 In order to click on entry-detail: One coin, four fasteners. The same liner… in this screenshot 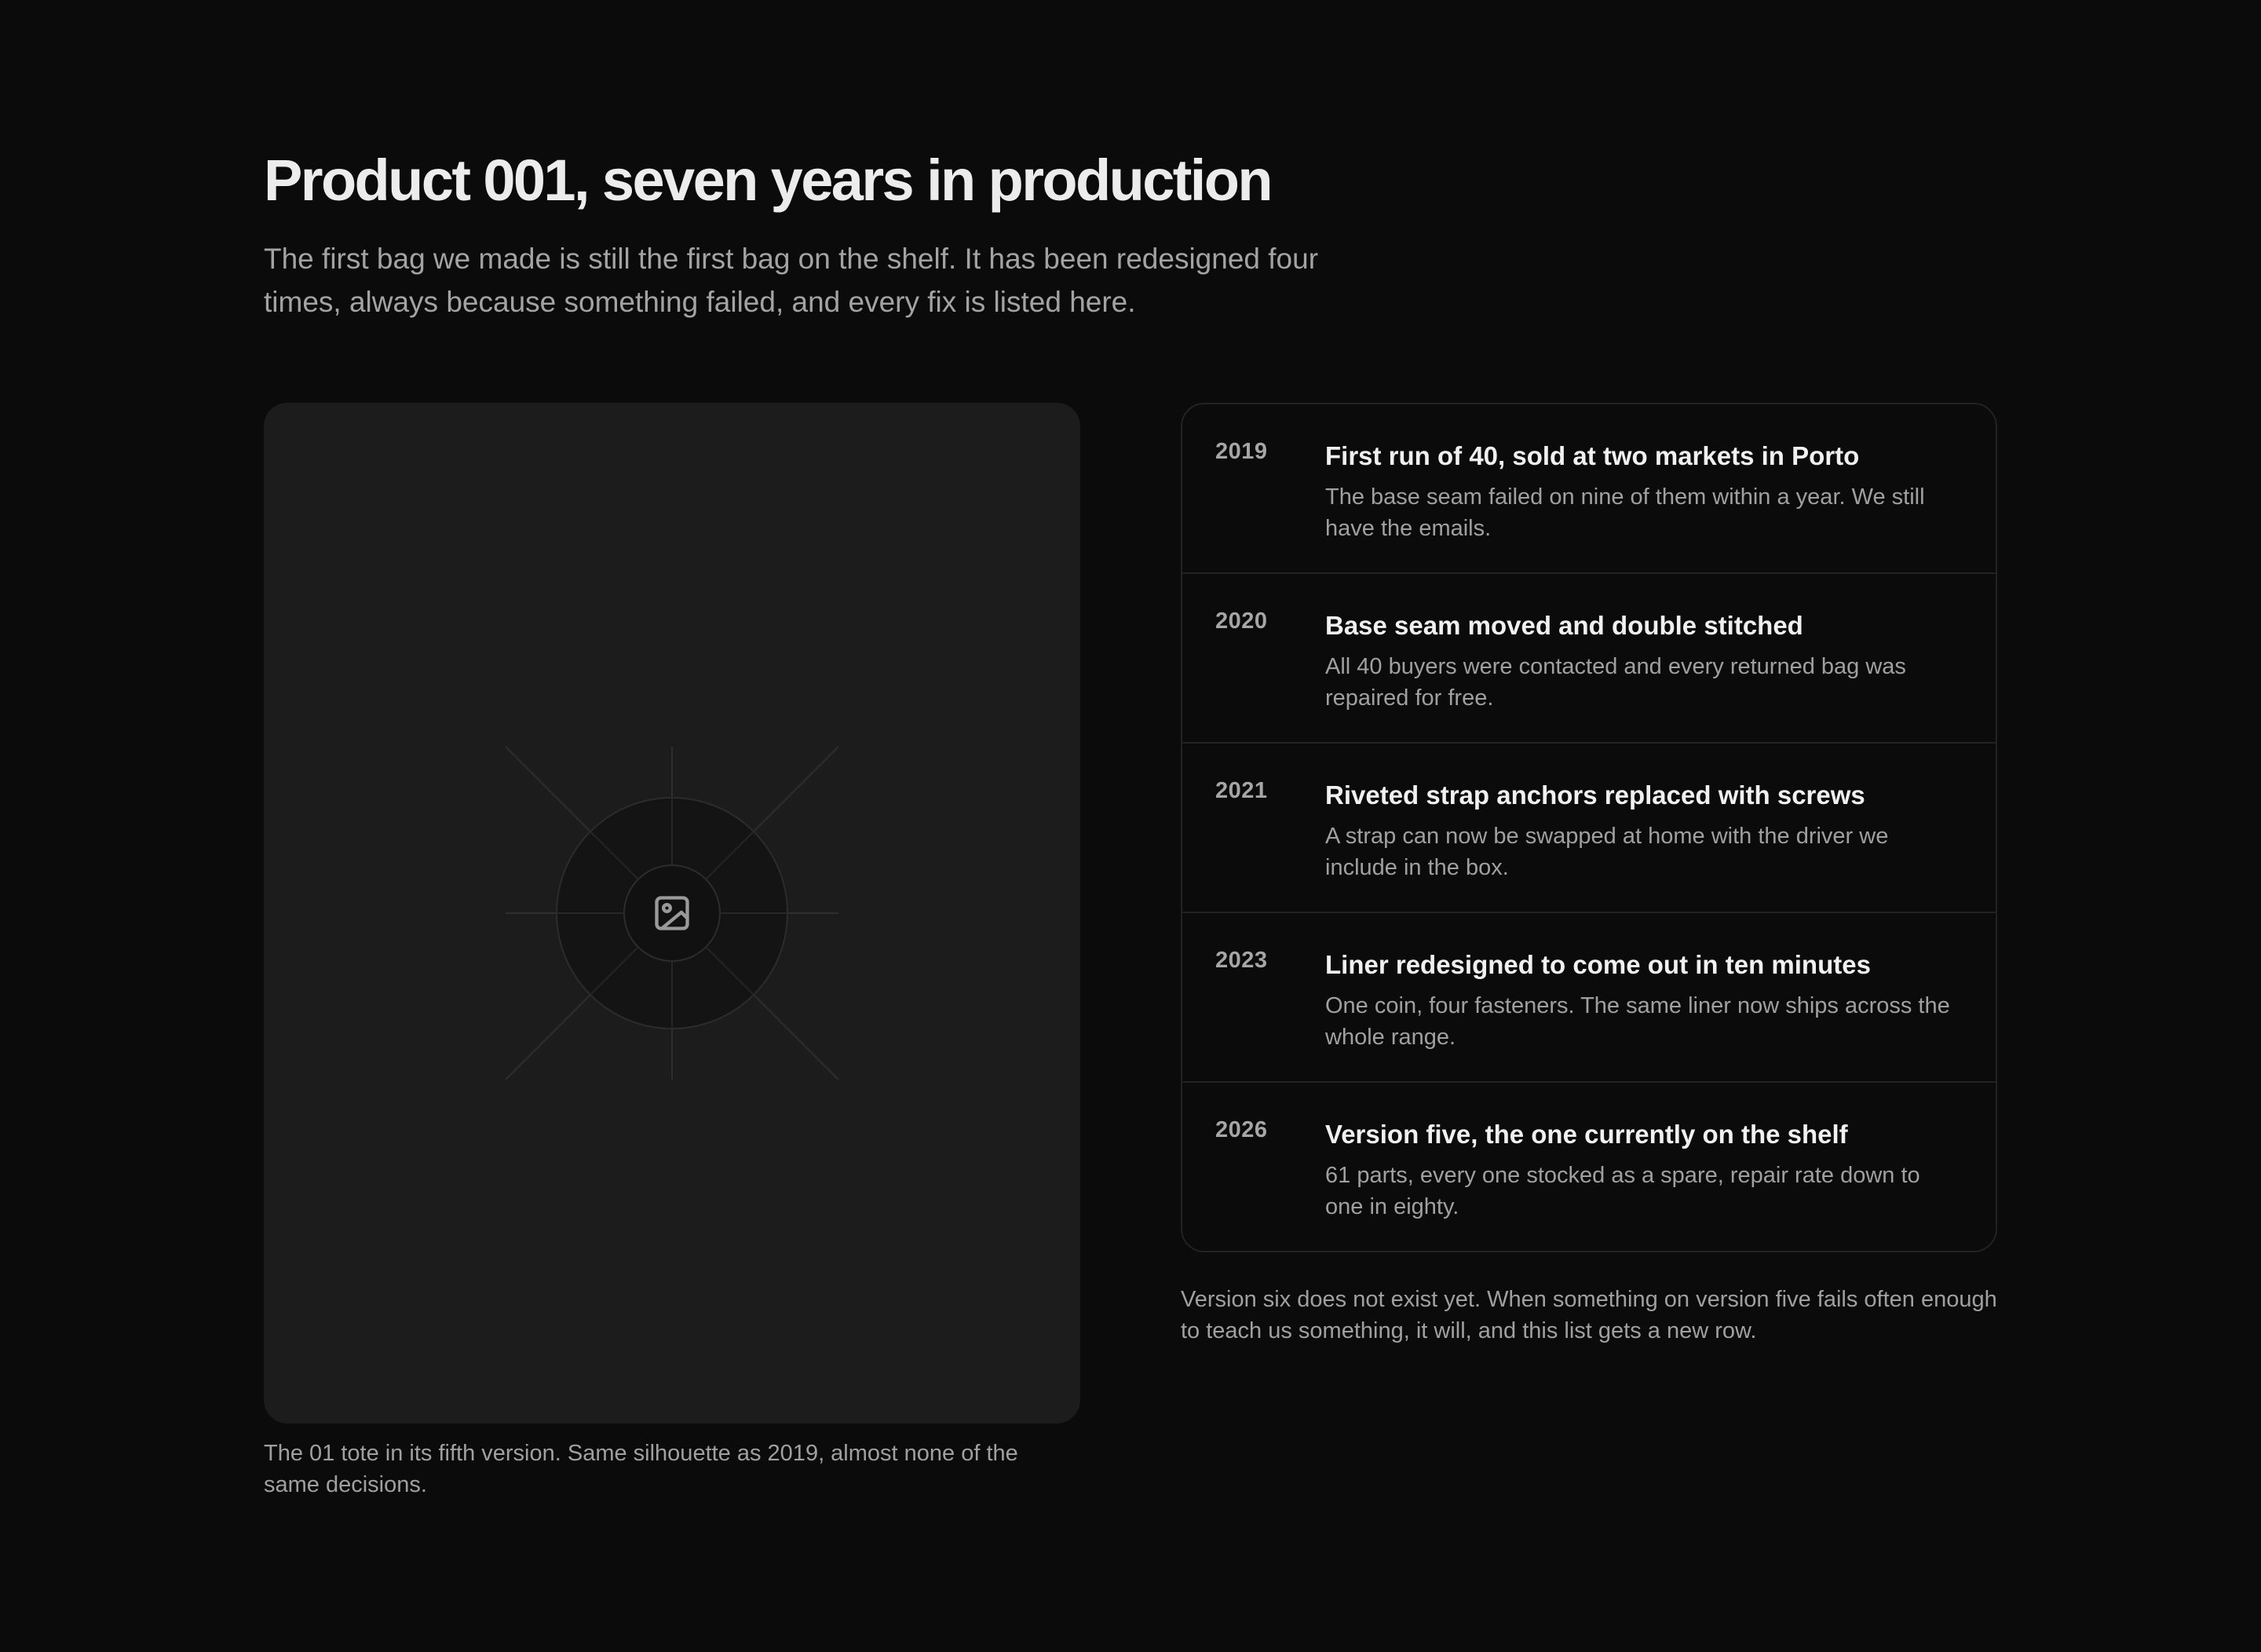, I will do `click(1637, 1021)`.